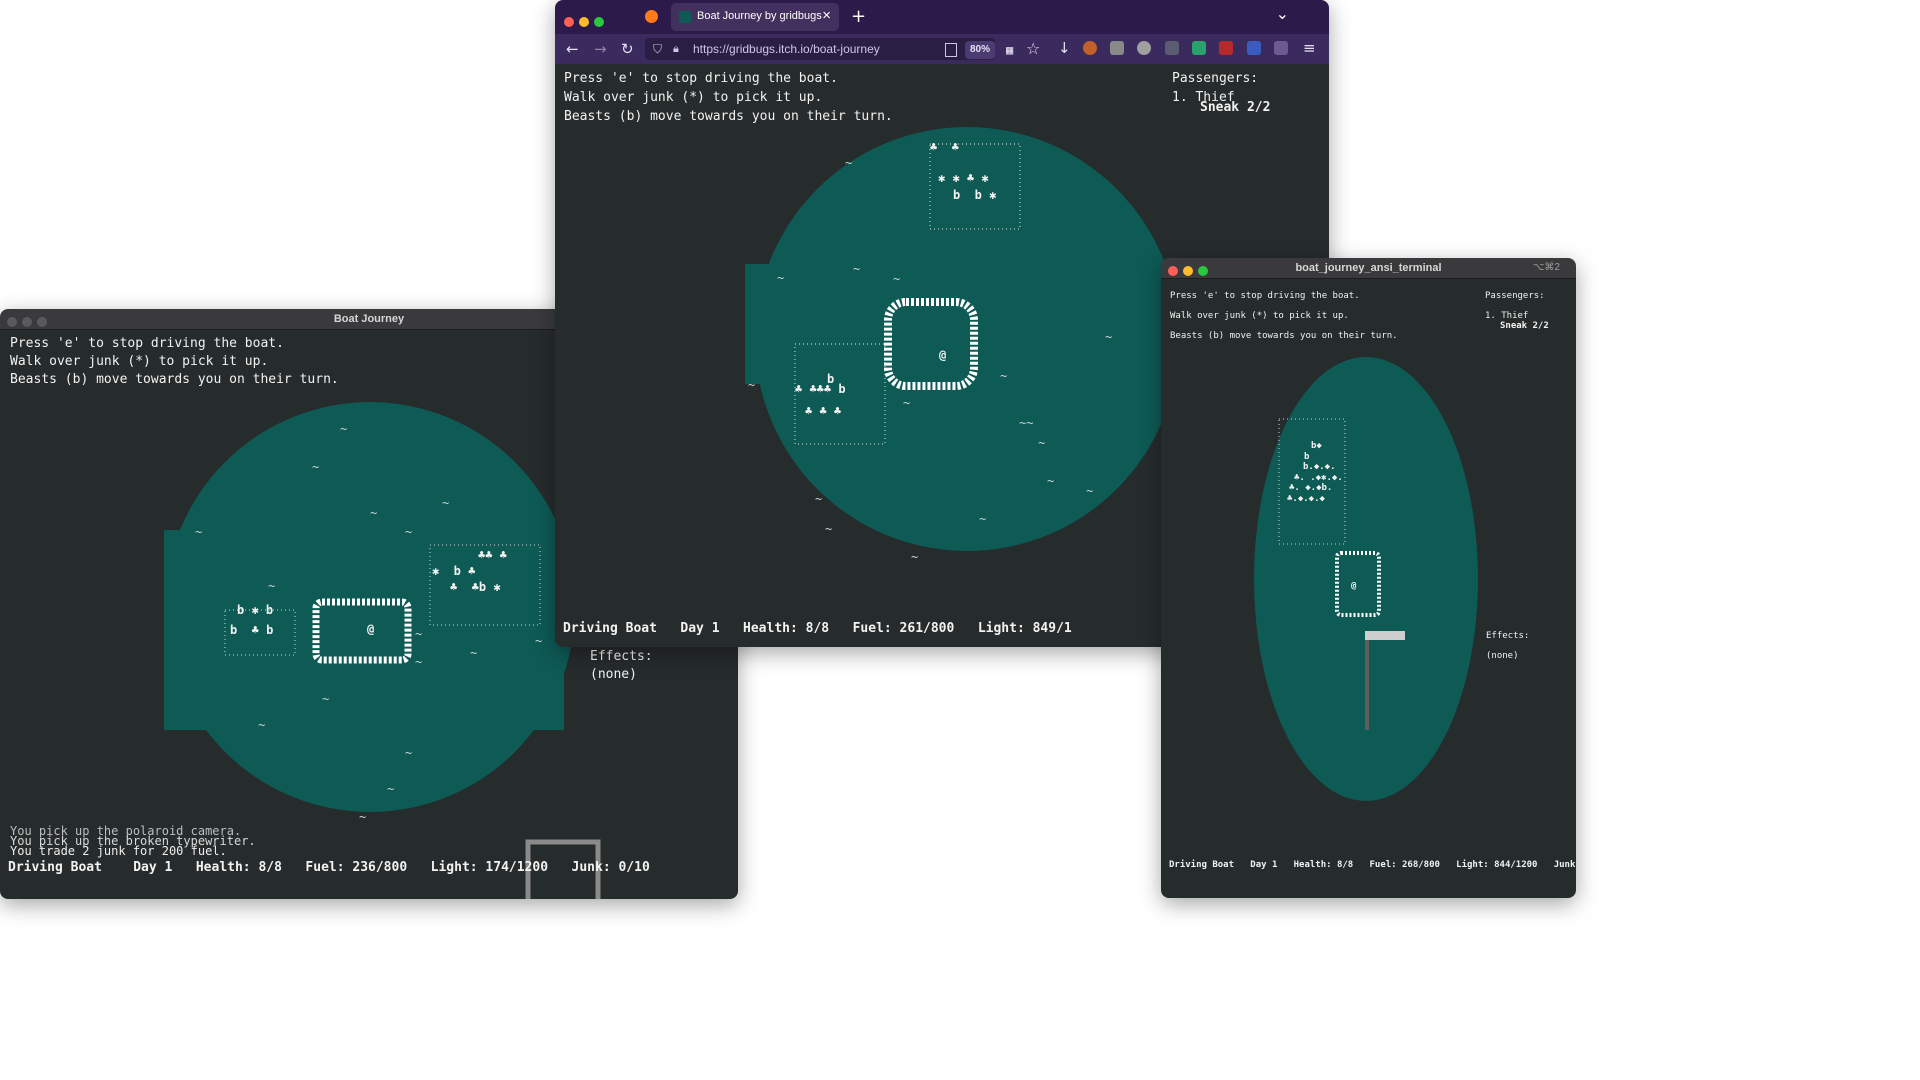  I want to click on window-controls, so click(586, 21).